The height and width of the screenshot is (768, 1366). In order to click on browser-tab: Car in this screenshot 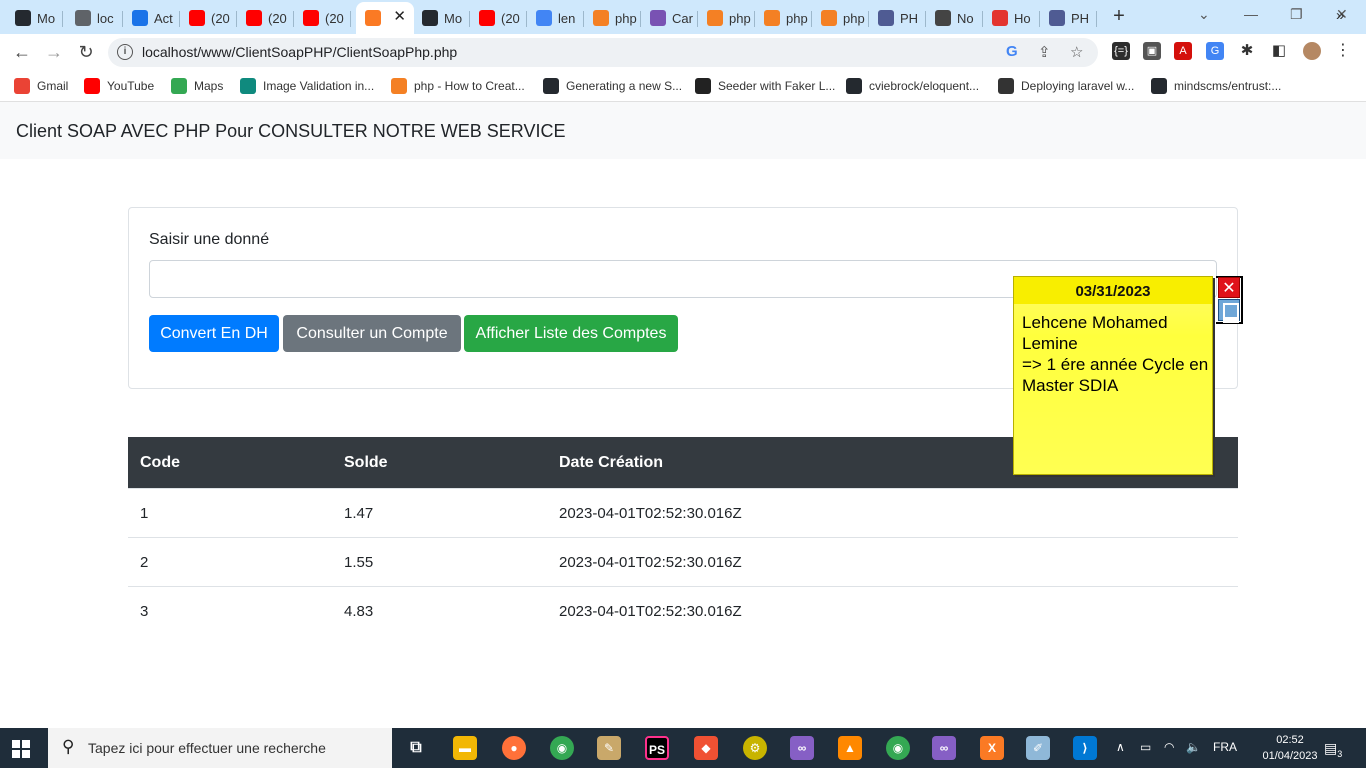, I will do `click(669, 18)`.